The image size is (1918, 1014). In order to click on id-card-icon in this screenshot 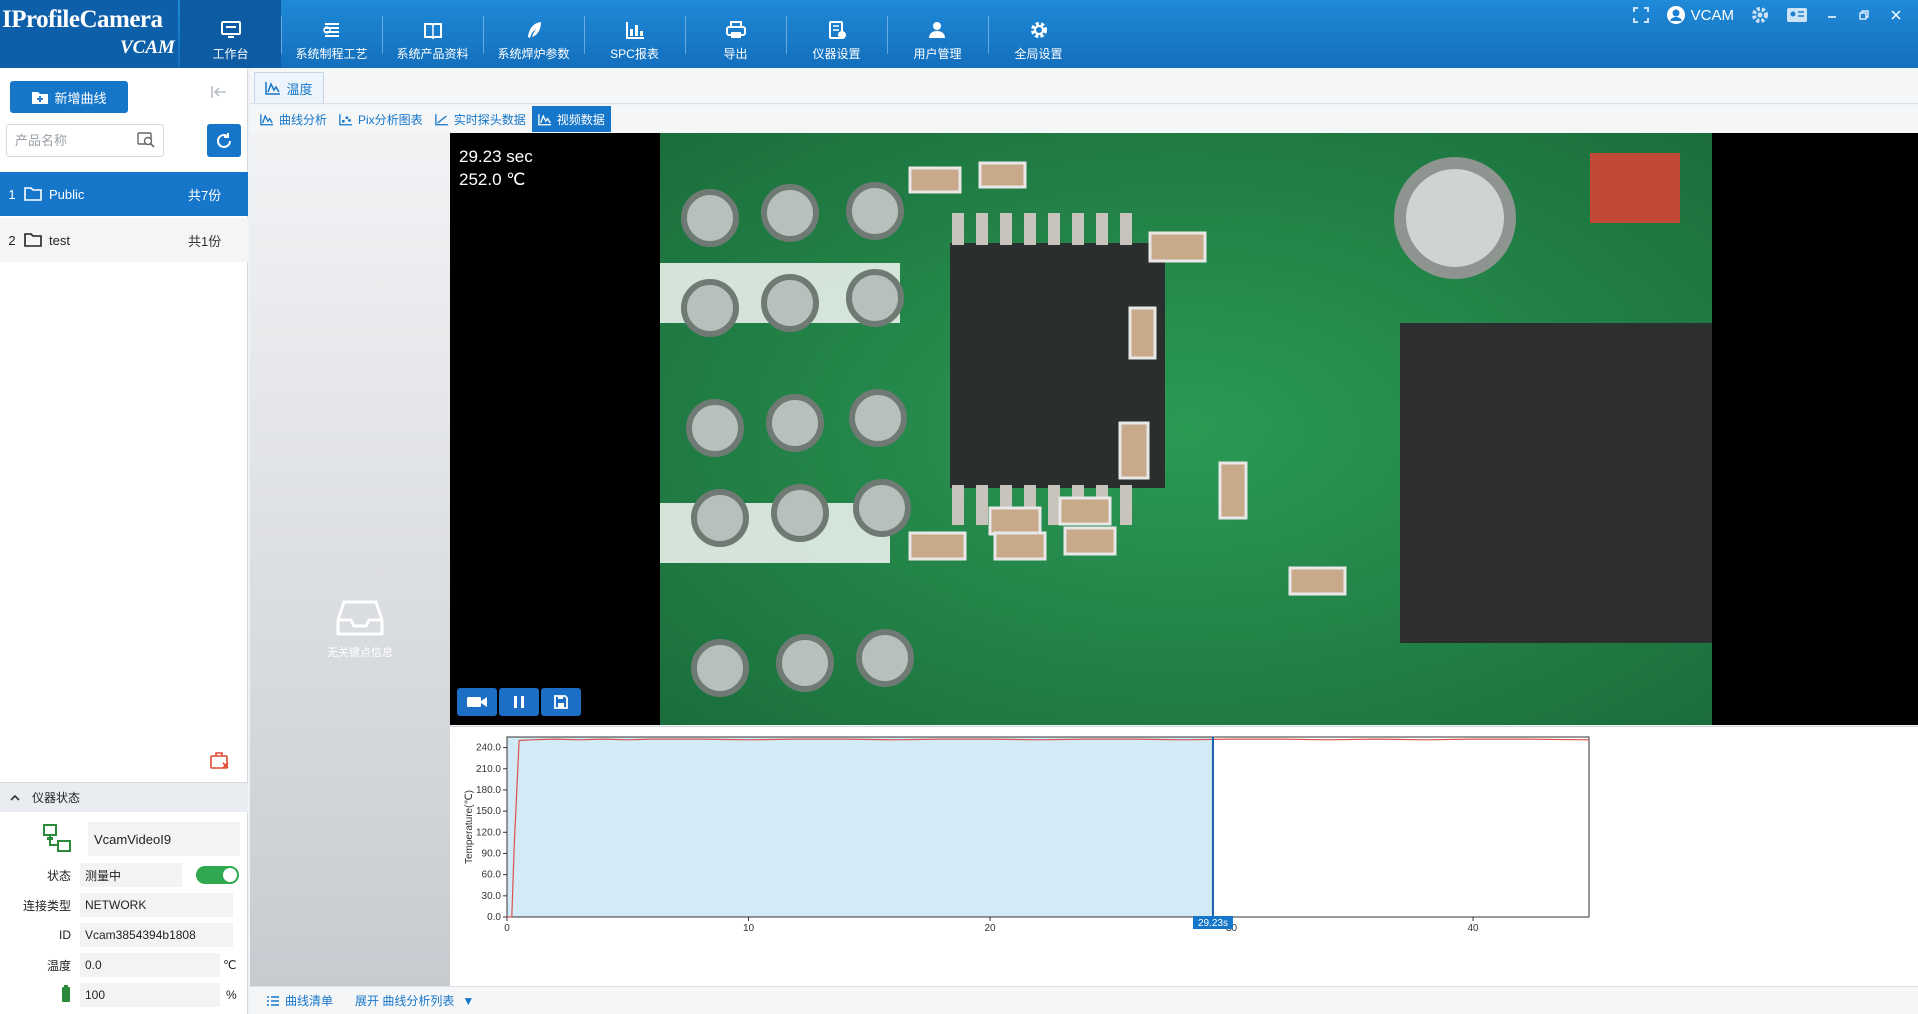, I will do `click(1797, 15)`.